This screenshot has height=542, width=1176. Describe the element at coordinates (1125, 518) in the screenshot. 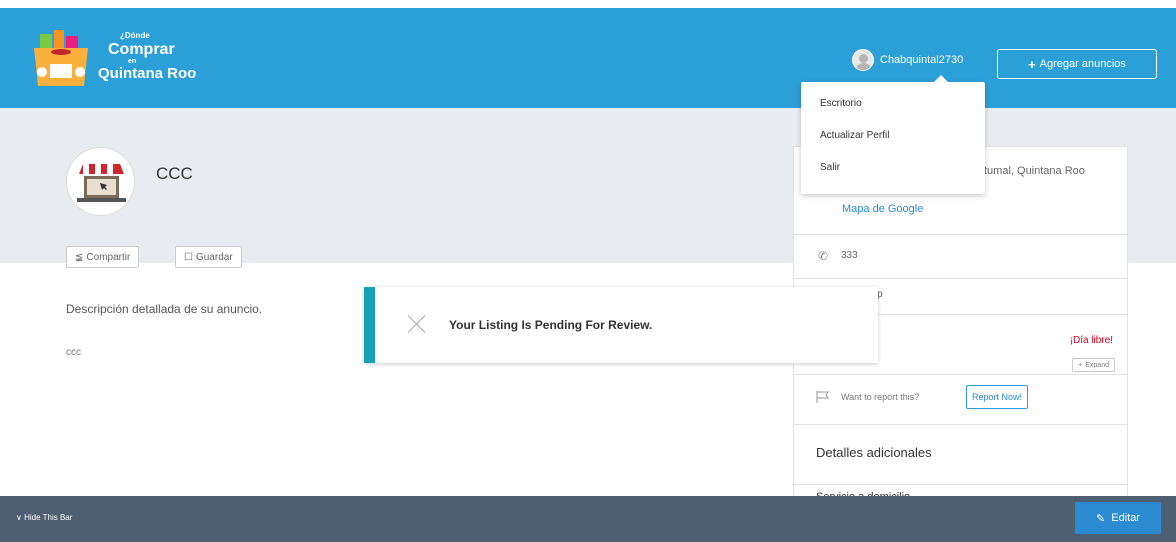

I see `edit-label: Editar` at that location.